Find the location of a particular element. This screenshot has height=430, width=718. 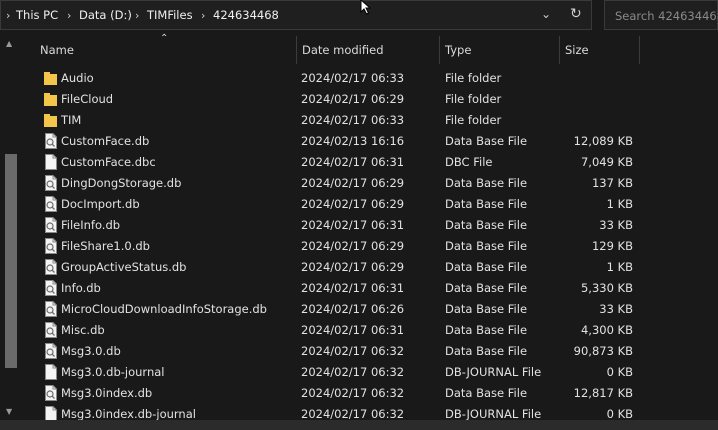

folder-row: Audio 2024/02/17 06:33 File folder is located at coordinates (359, 78).